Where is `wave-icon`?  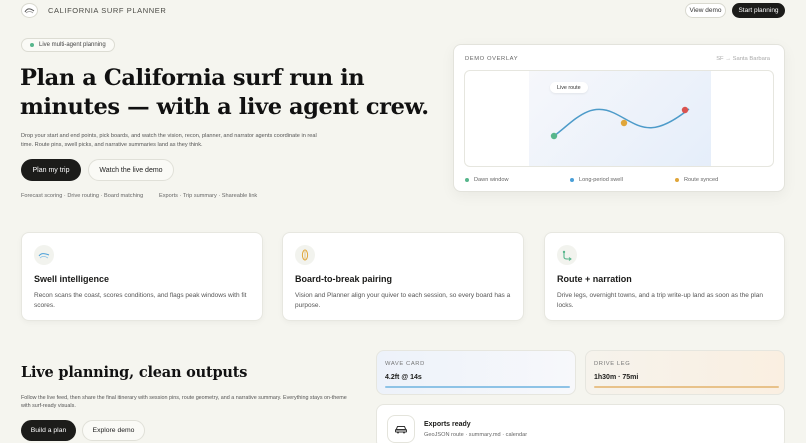
wave-icon is located at coordinates (44, 255).